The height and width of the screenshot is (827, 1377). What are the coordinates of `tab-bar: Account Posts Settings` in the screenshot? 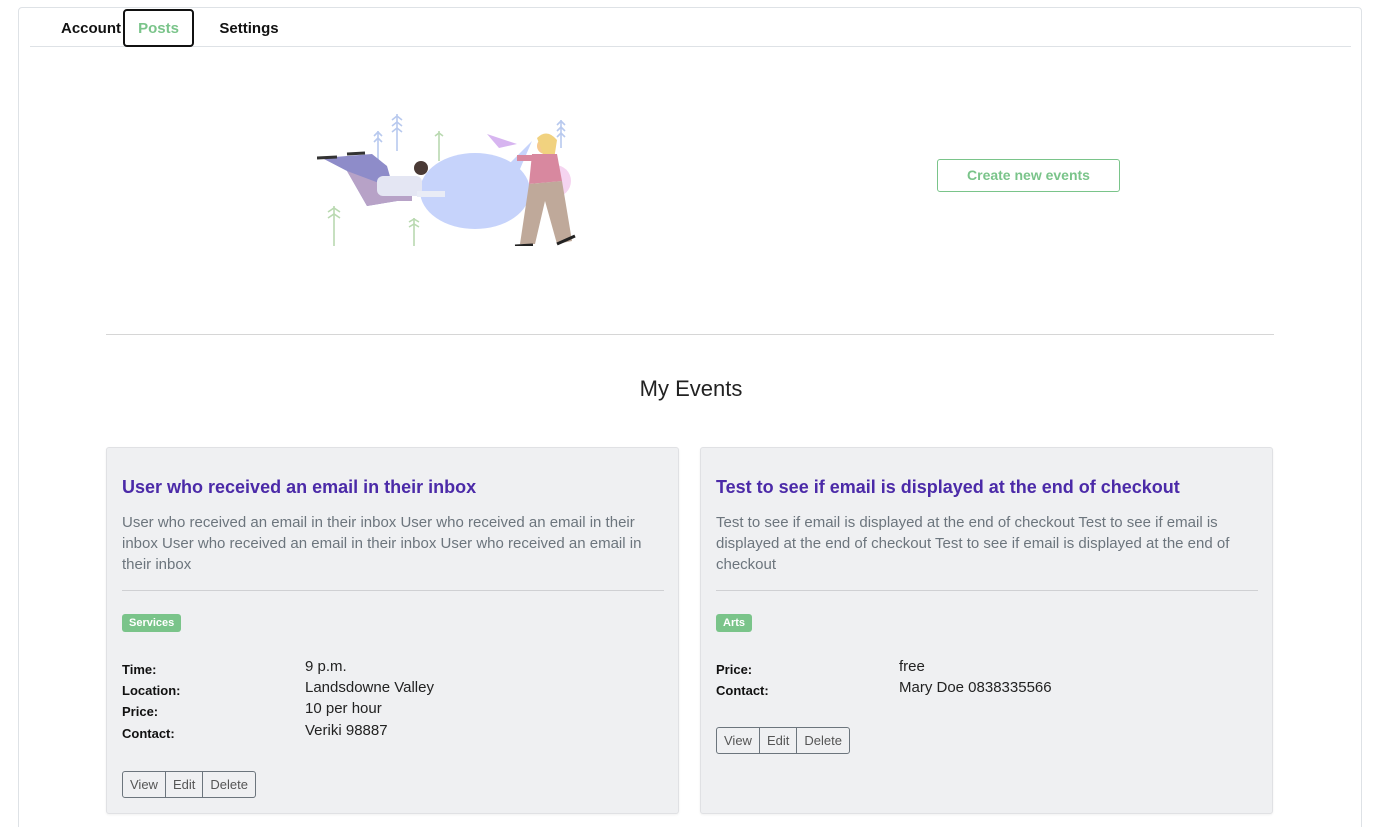 It's located at (690, 27).